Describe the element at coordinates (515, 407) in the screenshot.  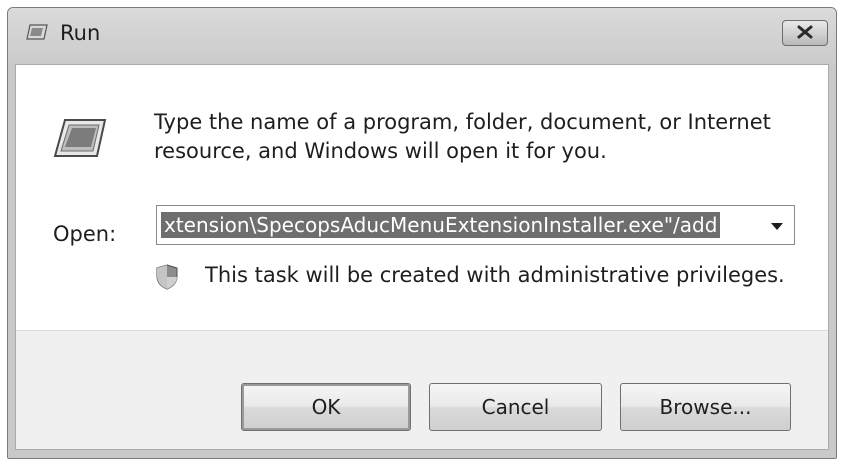
I see `cancel-button: Cancel` at that location.